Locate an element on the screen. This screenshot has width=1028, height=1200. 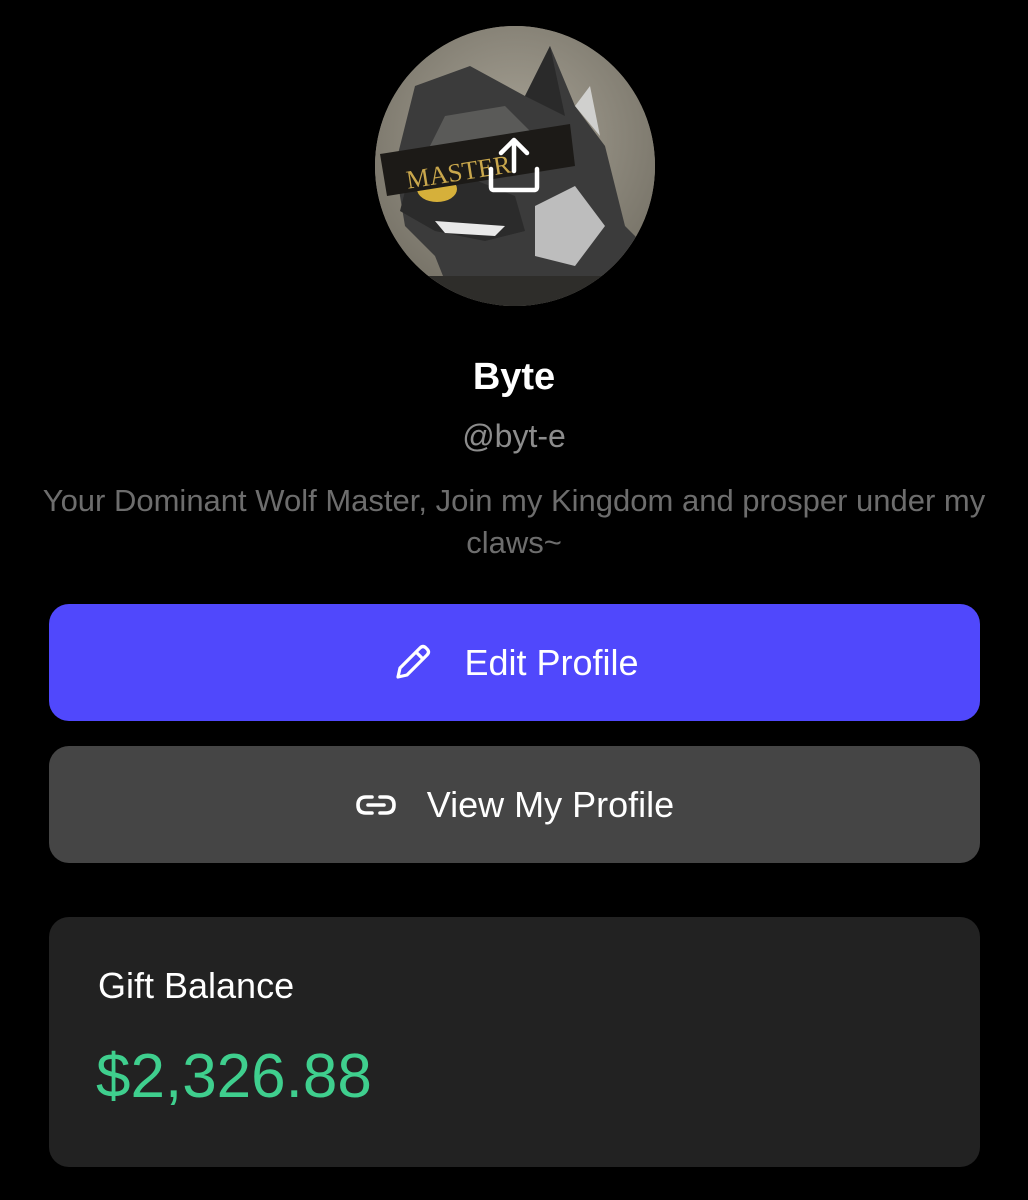
display-name: Byte is located at coordinates (514, 377).